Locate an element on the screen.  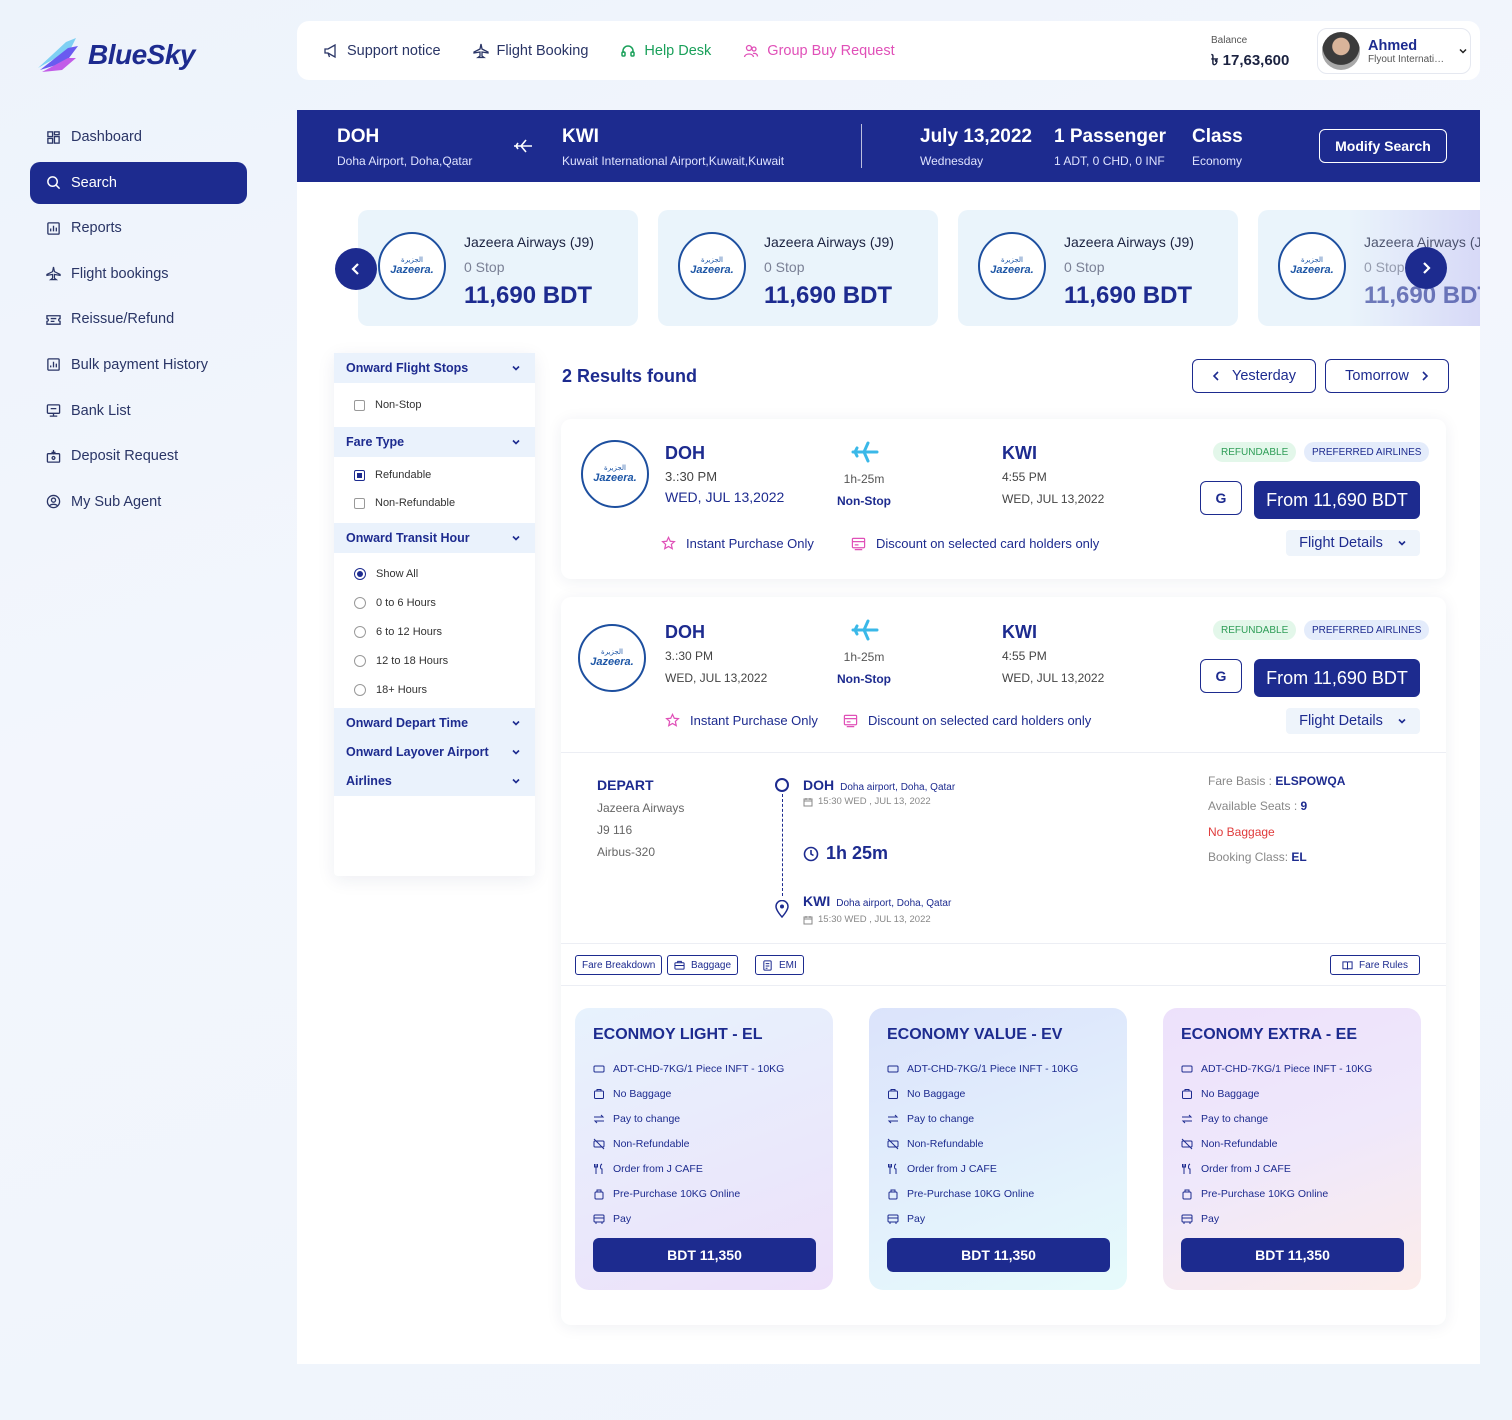
no-money-icon is located at coordinates (1187, 1143).